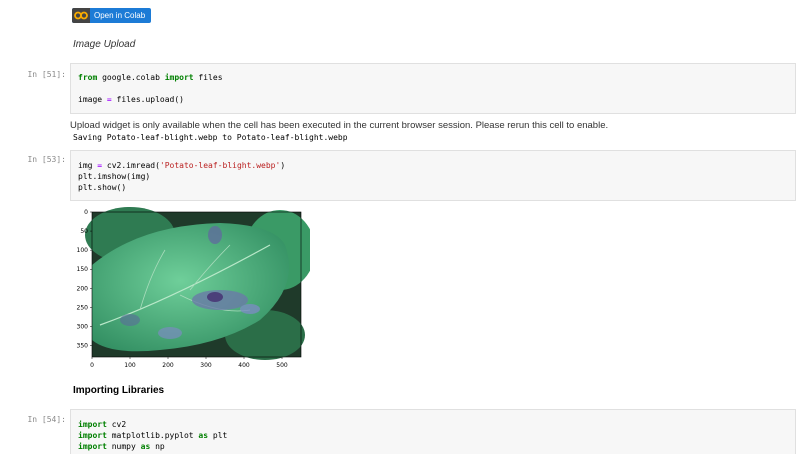 The width and height of the screenshot is (806, 454). What do you see at coordinates (283, 165) in the screenshot?
I see `code-token: )` at bounding box center [283, 165].